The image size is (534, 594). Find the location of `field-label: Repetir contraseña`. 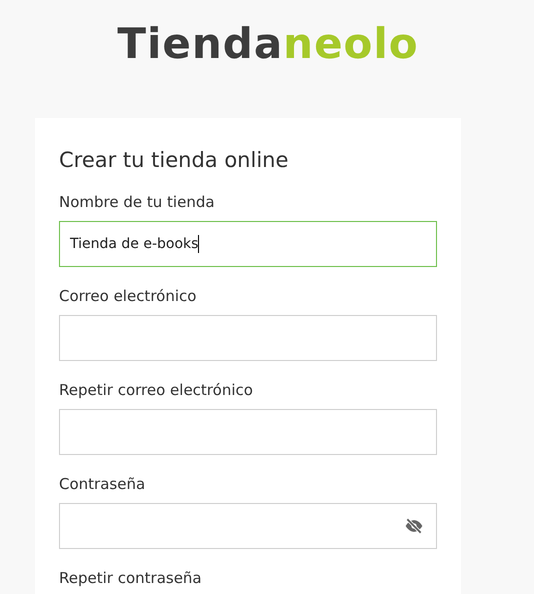

field-label: Repetir contraseña is located at coordinates (130, 578).